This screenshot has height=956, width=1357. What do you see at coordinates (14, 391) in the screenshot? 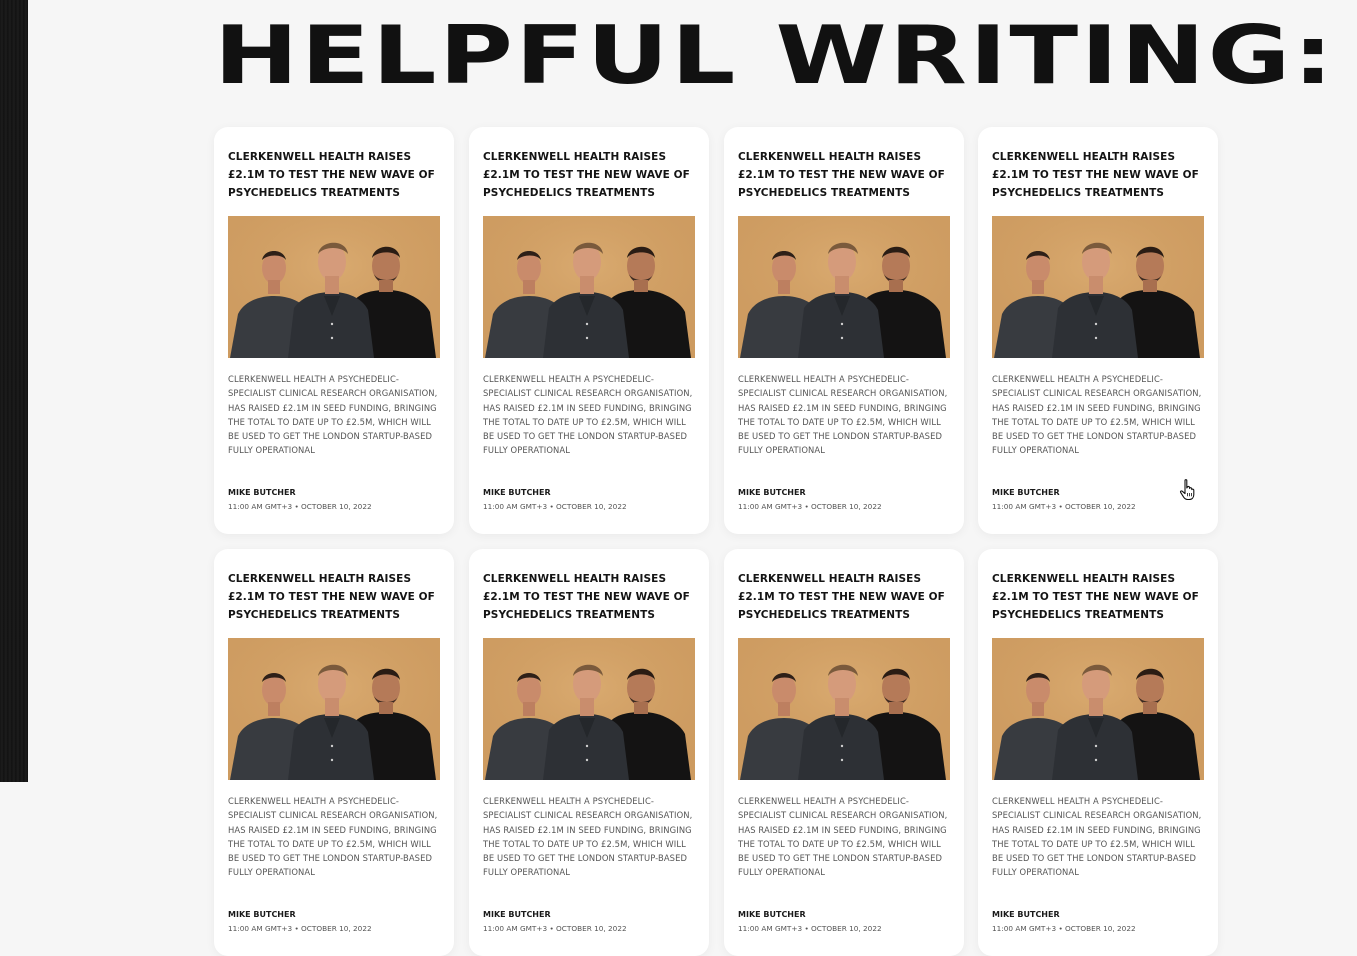
I see `left-edge-strip` at bounding box center [14, 391].